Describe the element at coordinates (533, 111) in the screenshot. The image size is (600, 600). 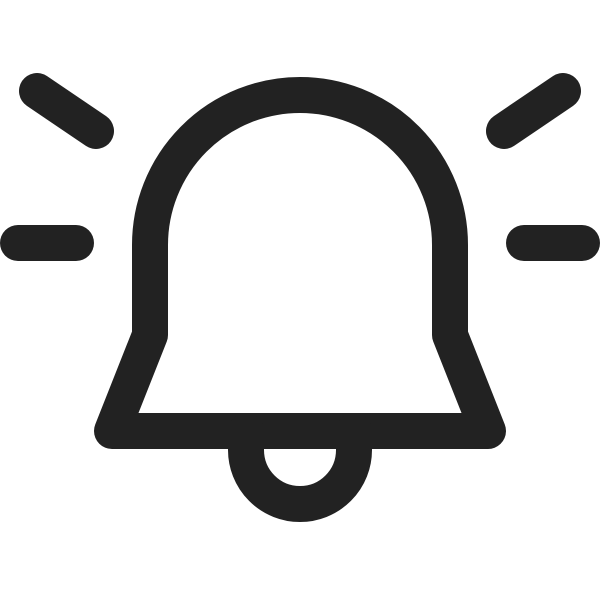
I see `ring-line-right-upper` at that location.